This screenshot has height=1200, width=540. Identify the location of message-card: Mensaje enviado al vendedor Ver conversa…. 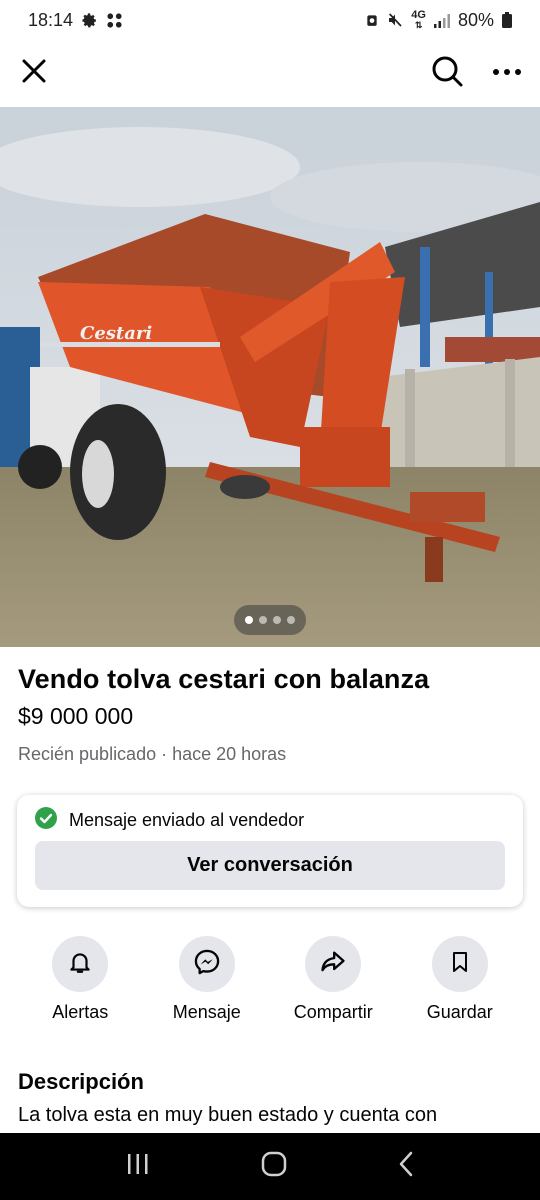
(270, 851).